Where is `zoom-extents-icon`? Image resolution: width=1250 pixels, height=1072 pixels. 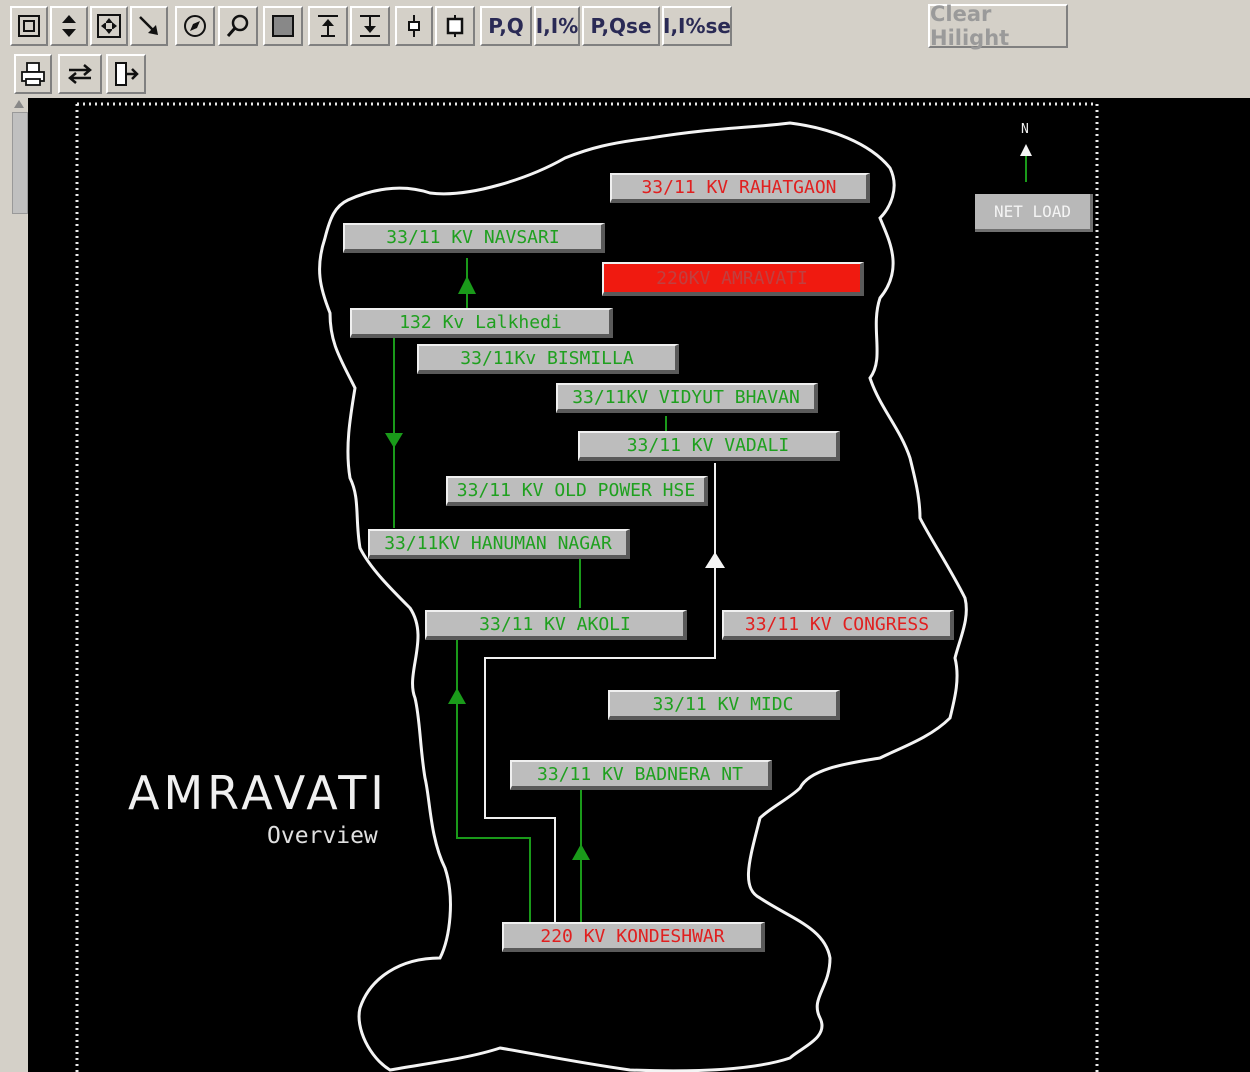 zoom-extents-icon is located at coordinates (109, 26).